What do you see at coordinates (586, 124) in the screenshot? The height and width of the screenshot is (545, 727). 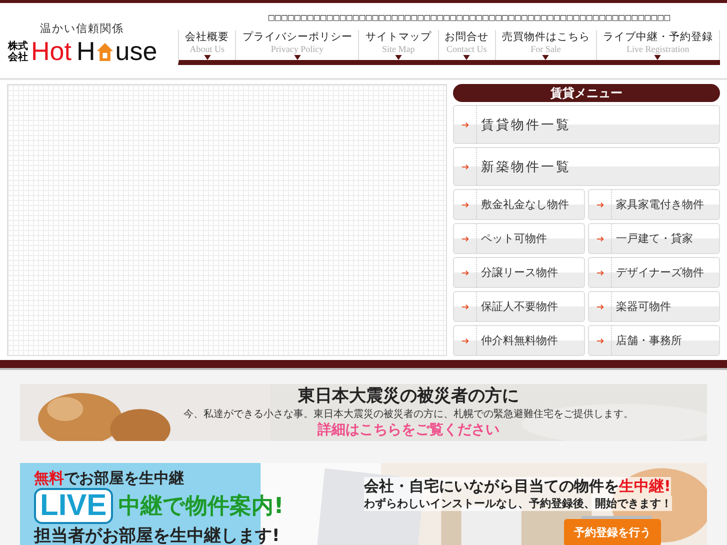 I see `menu-item: 賃貸物件一覧` at bounding box center [586, 124].